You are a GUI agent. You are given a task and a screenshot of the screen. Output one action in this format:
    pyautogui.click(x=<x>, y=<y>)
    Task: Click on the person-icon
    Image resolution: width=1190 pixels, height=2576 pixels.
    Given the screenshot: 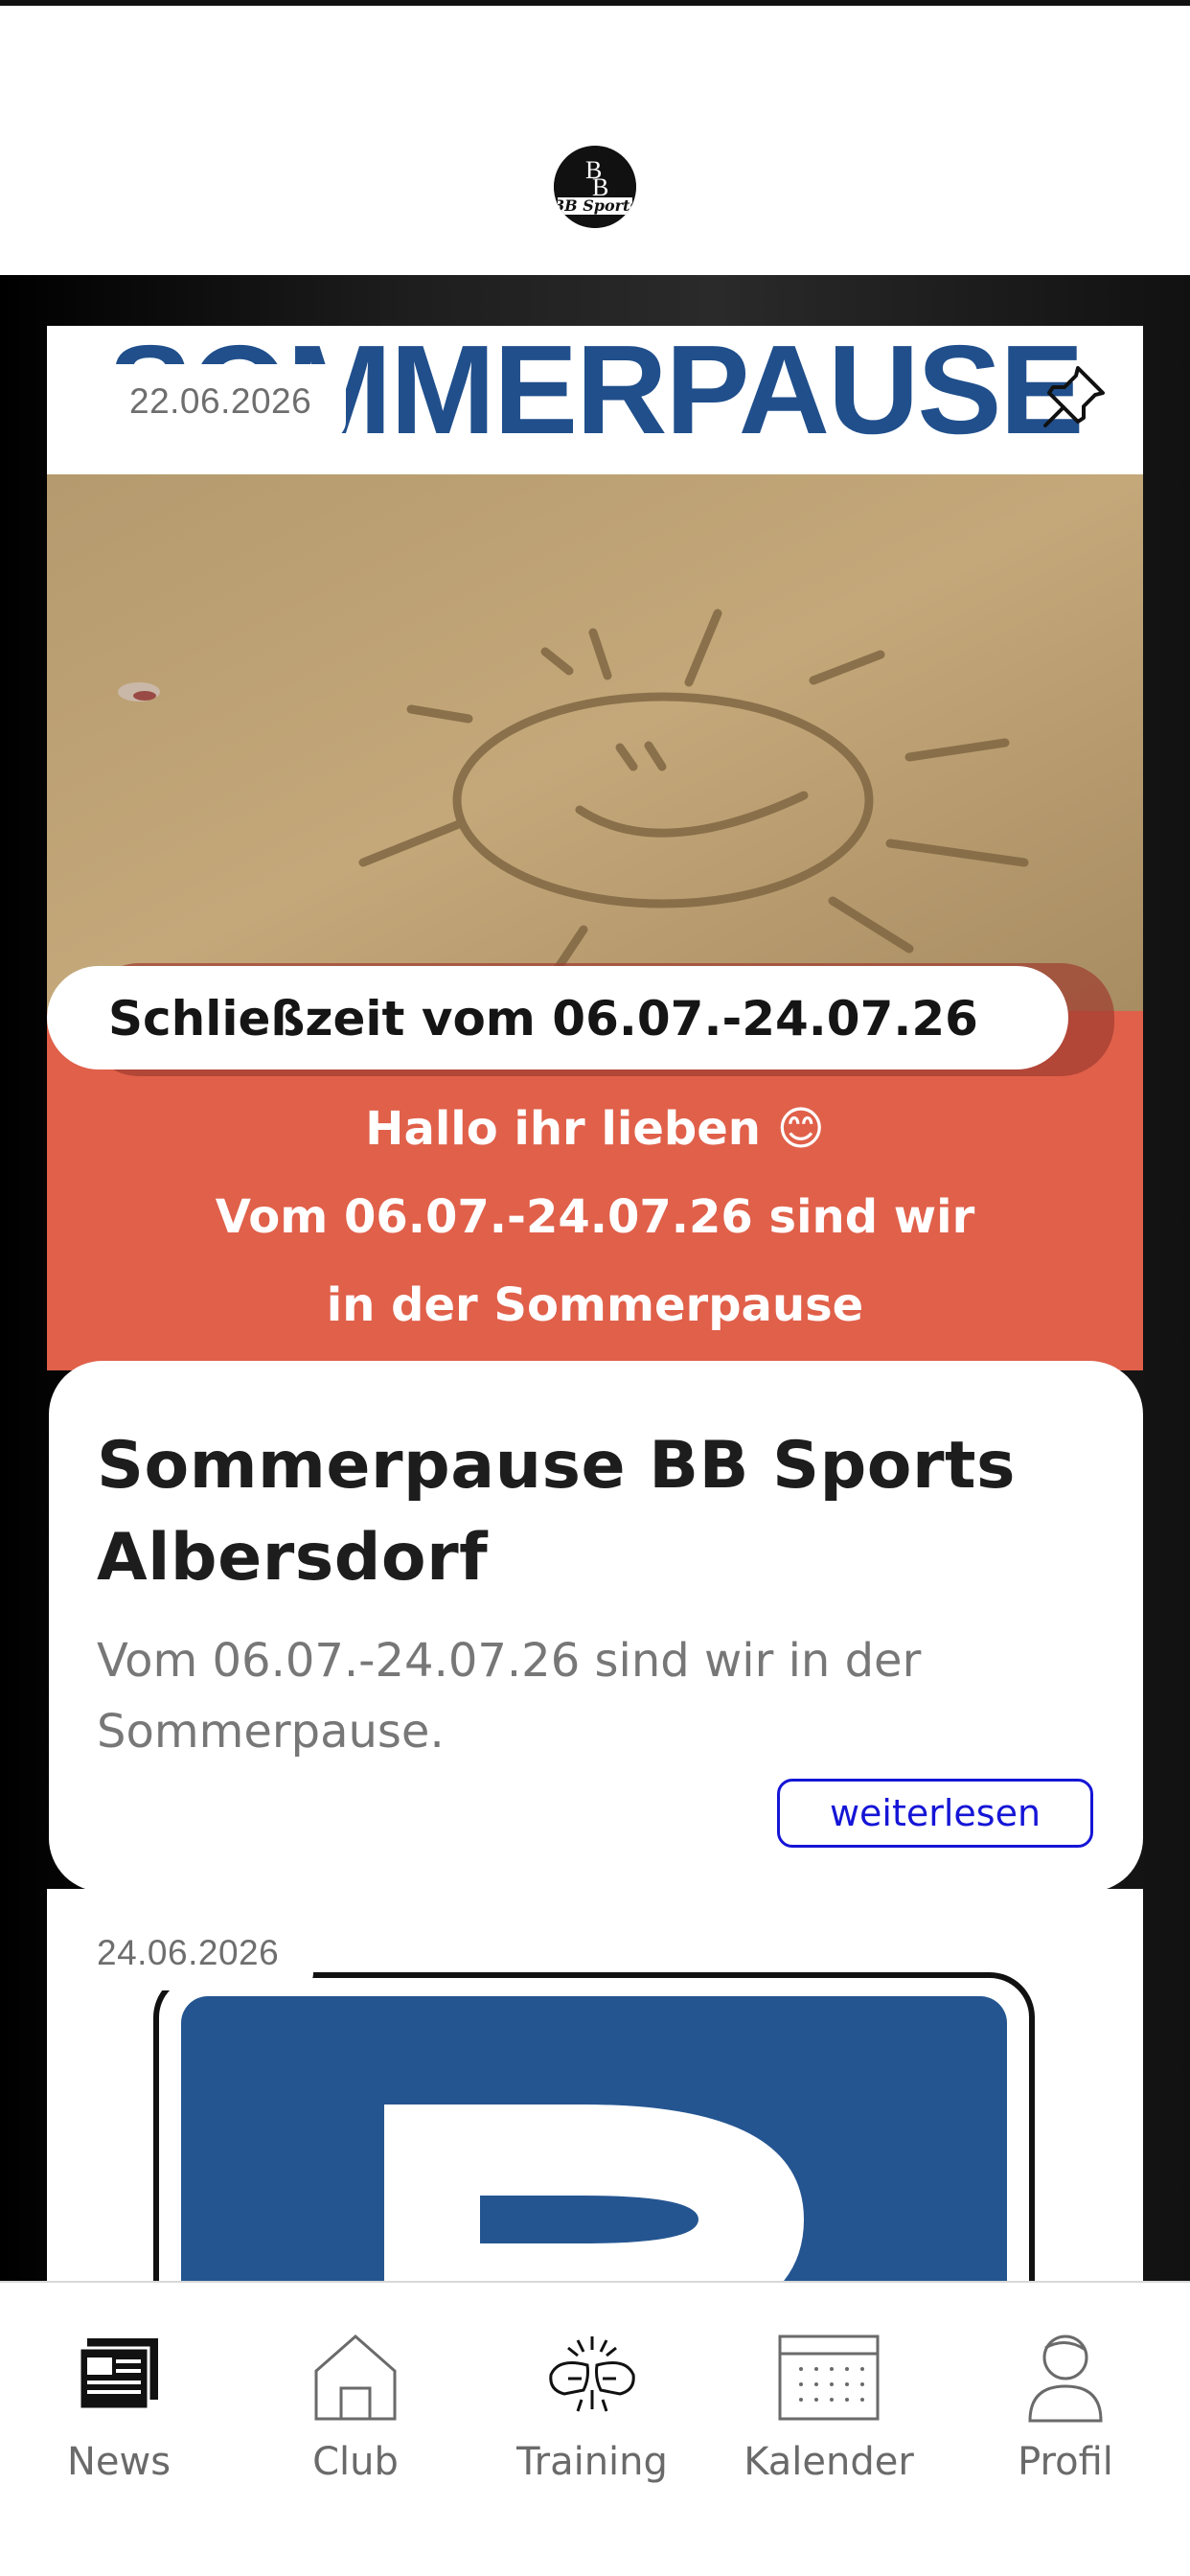 What is the action you would take?
    pyautogui.click(x=1066, y=2378)
    